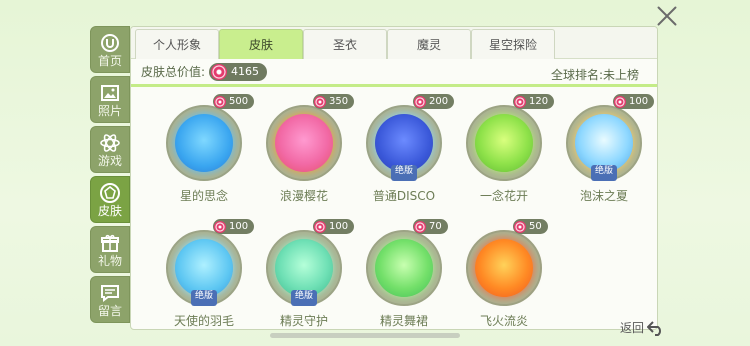  I want to click on message-icon, so click(110, 293).